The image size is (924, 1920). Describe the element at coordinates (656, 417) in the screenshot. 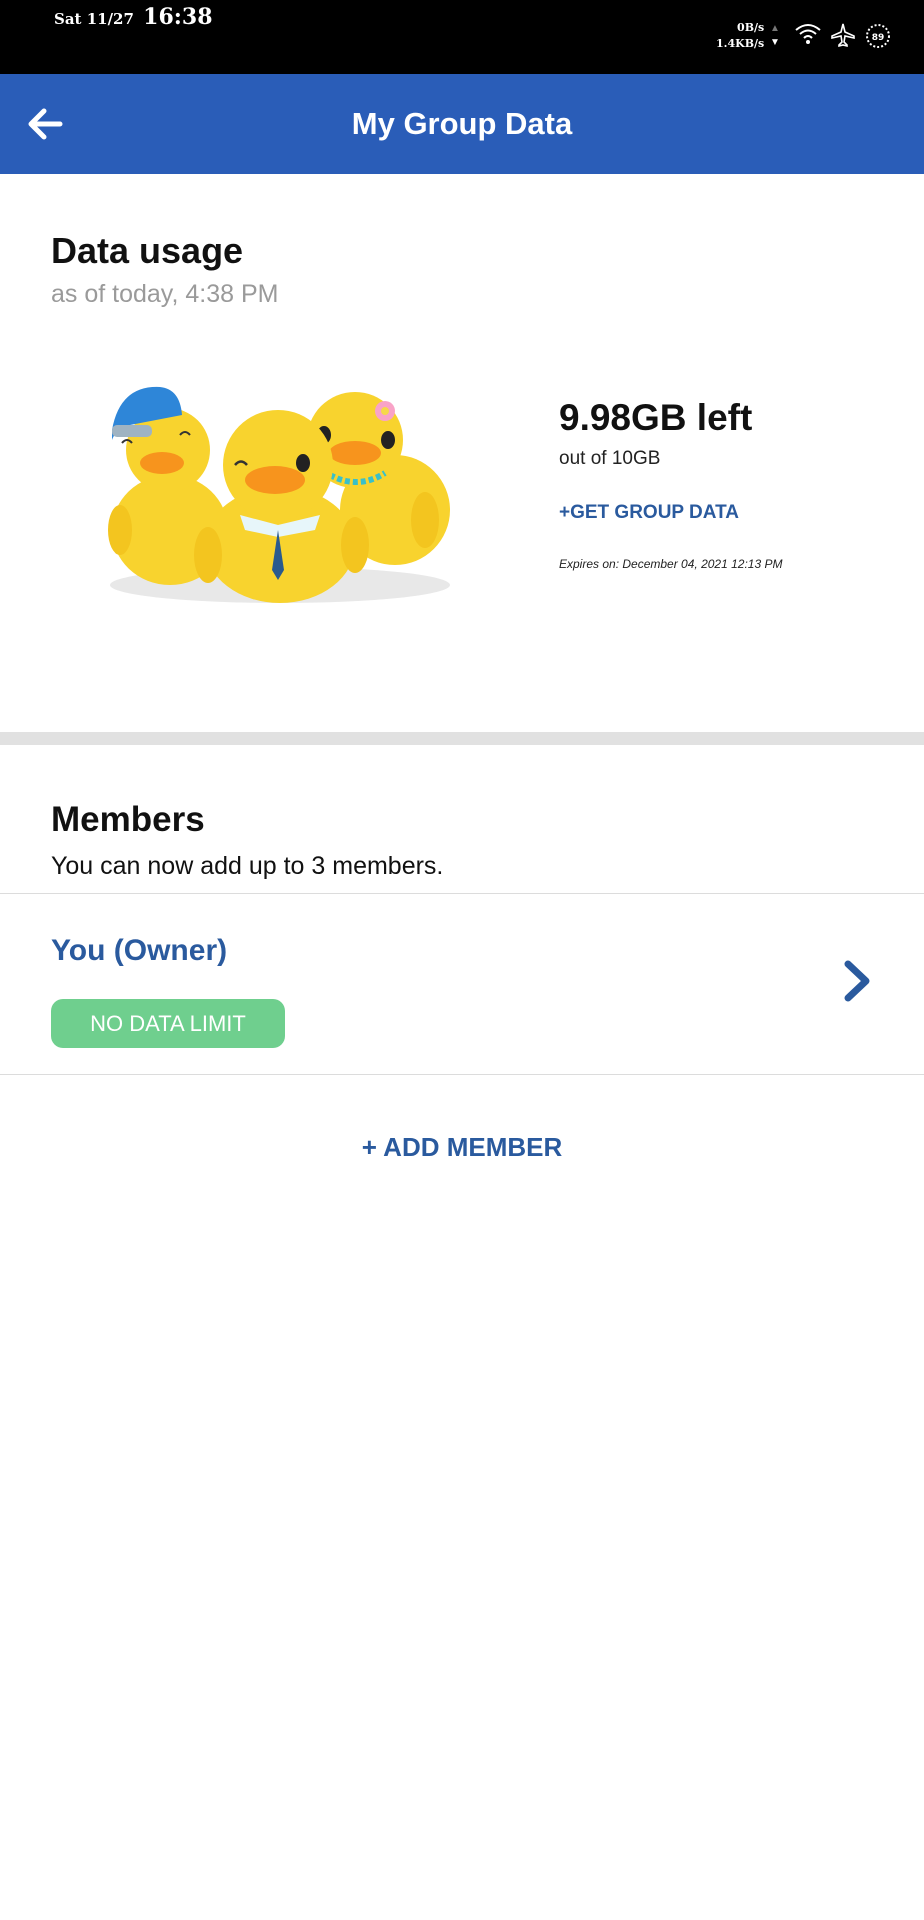

I see `data-remaining: 9.98GB left` at that location.